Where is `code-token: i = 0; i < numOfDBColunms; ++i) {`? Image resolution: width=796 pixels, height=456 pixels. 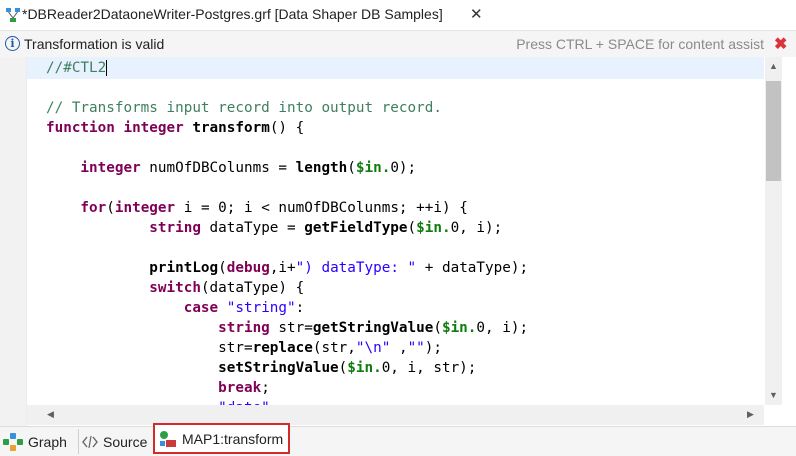
code-token: i = 0; i < numOfDBColunms; ++i) { is located at coordinates (325, 208).